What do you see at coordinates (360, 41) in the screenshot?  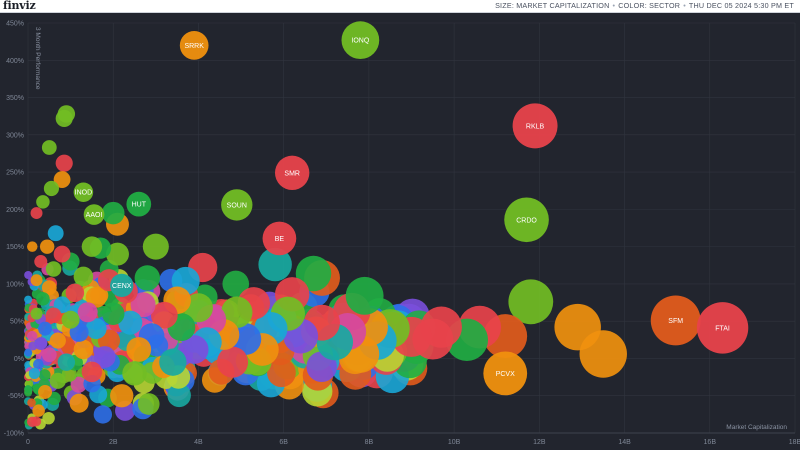 I see `bubble-ticker-label: IONQ` at bounding box center [360, 41].